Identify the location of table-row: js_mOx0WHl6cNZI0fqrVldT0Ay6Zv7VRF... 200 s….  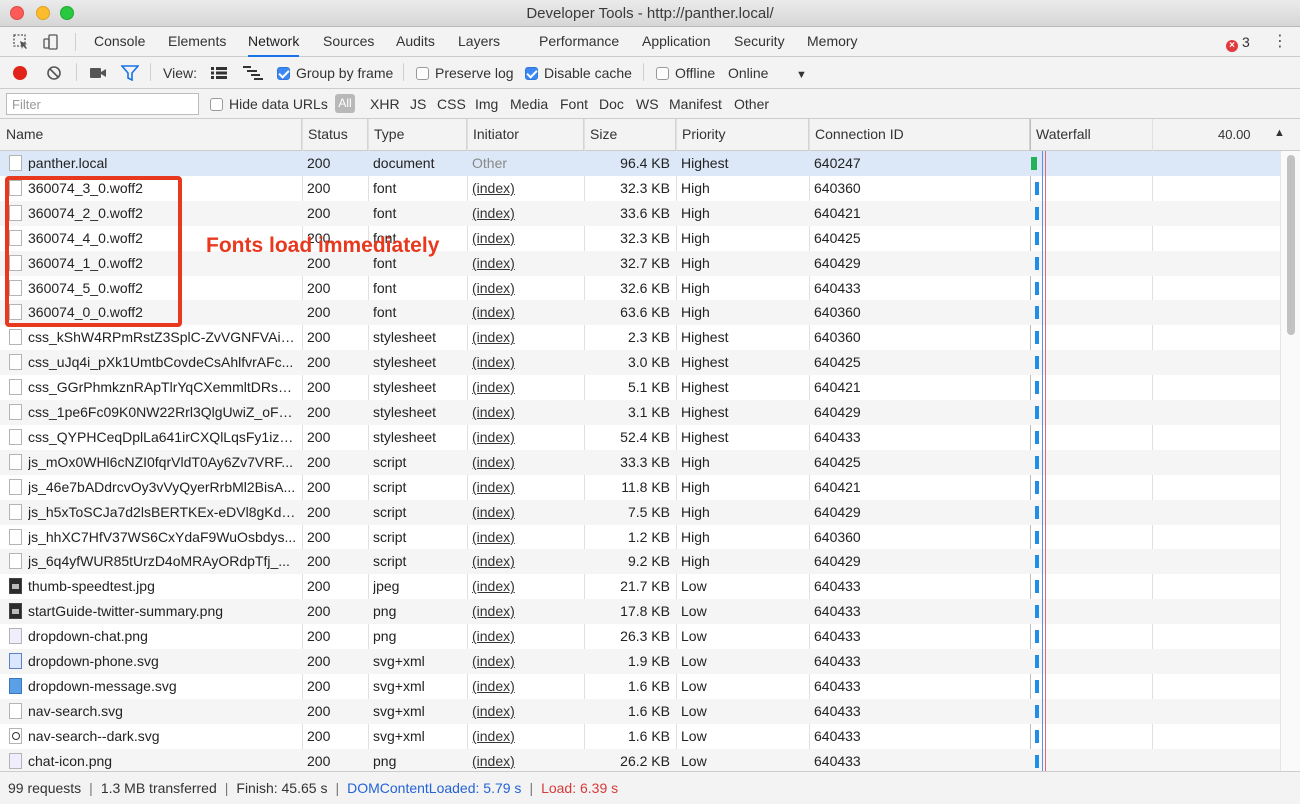
(640, 462).